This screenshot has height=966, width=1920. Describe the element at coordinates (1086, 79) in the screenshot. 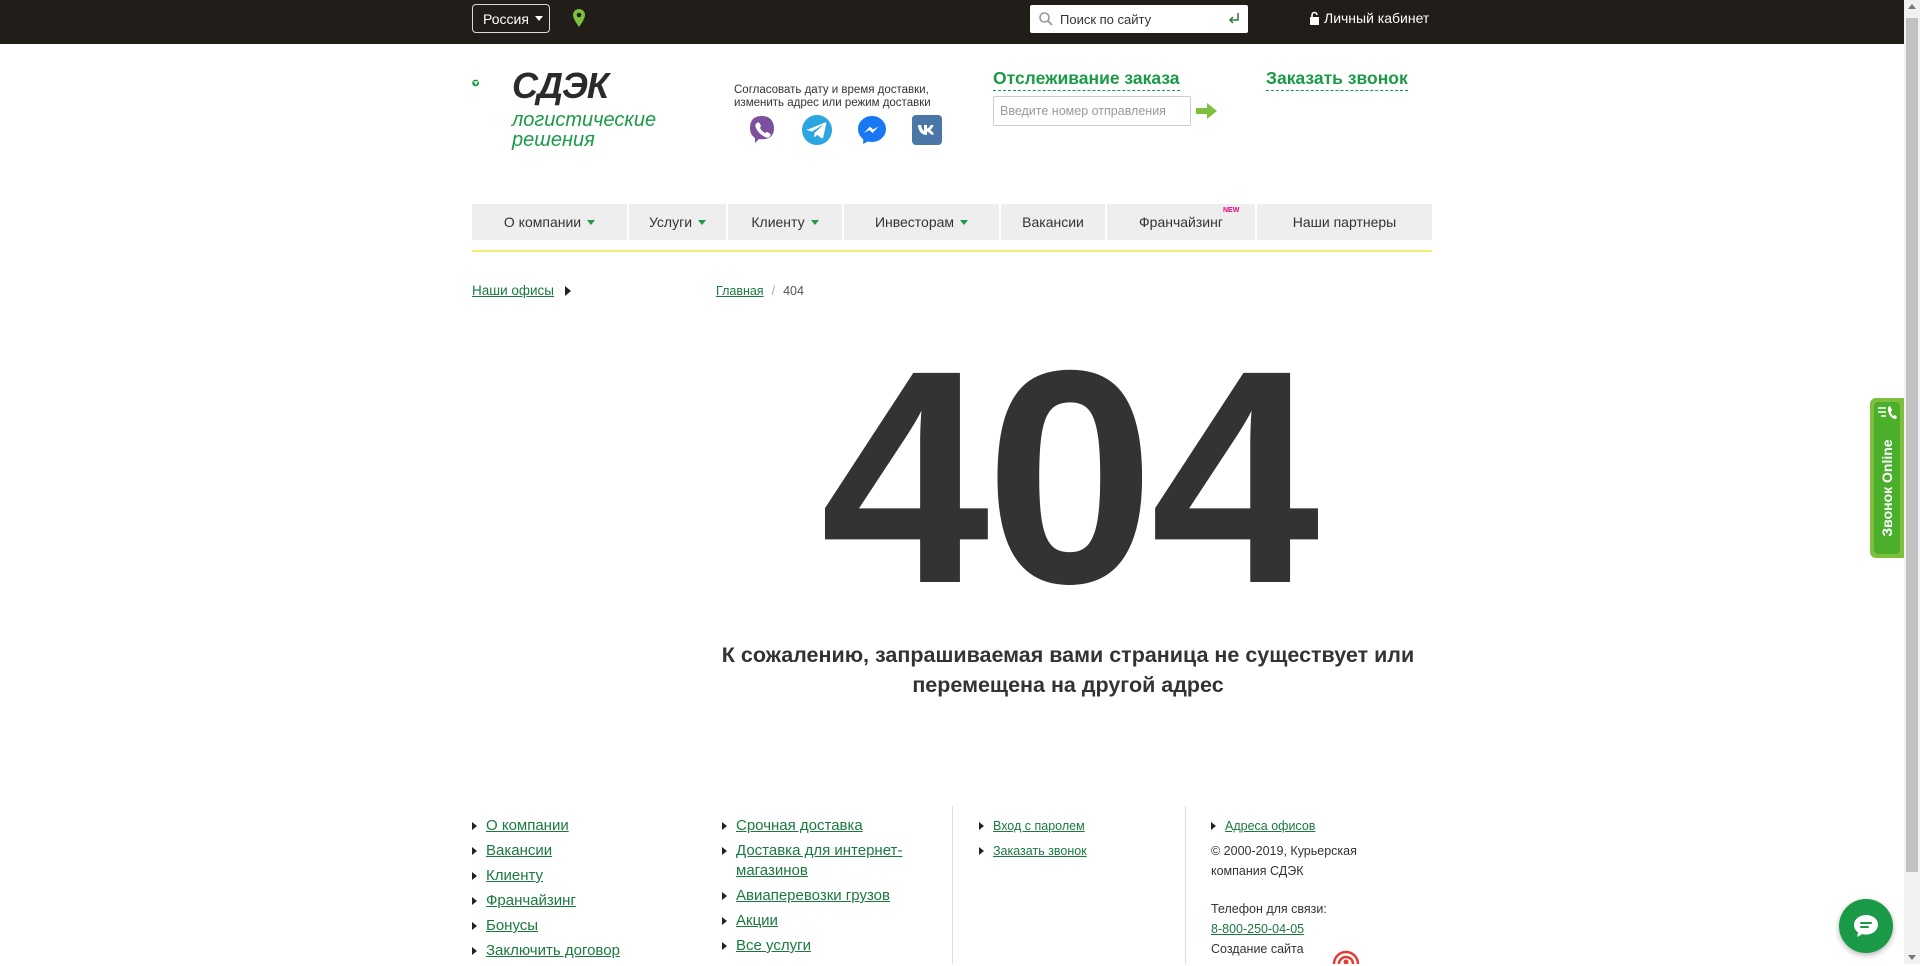

I see `order-tracking-title: Отслеживание заказа` at that location.